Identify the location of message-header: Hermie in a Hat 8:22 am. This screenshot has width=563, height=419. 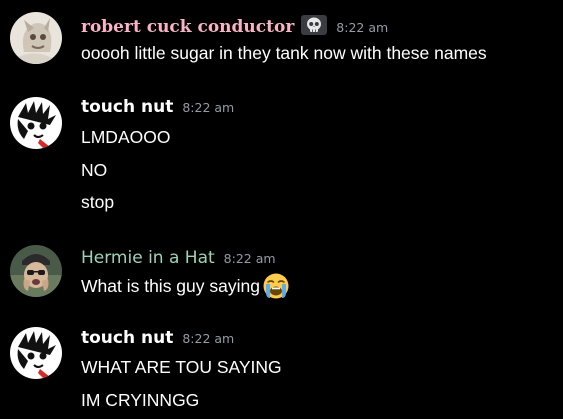
(178, 258).